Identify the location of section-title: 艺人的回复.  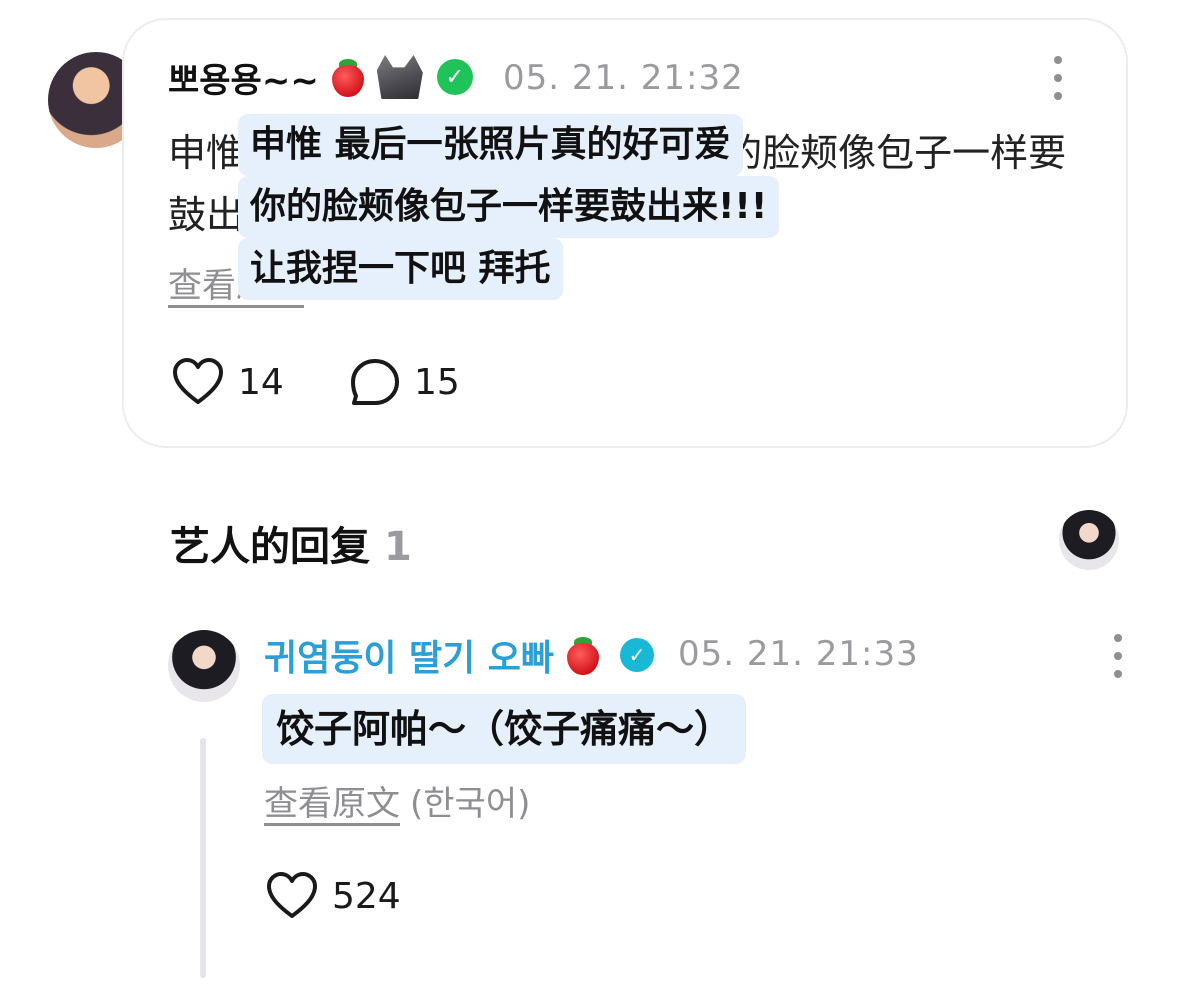
(270, 547).